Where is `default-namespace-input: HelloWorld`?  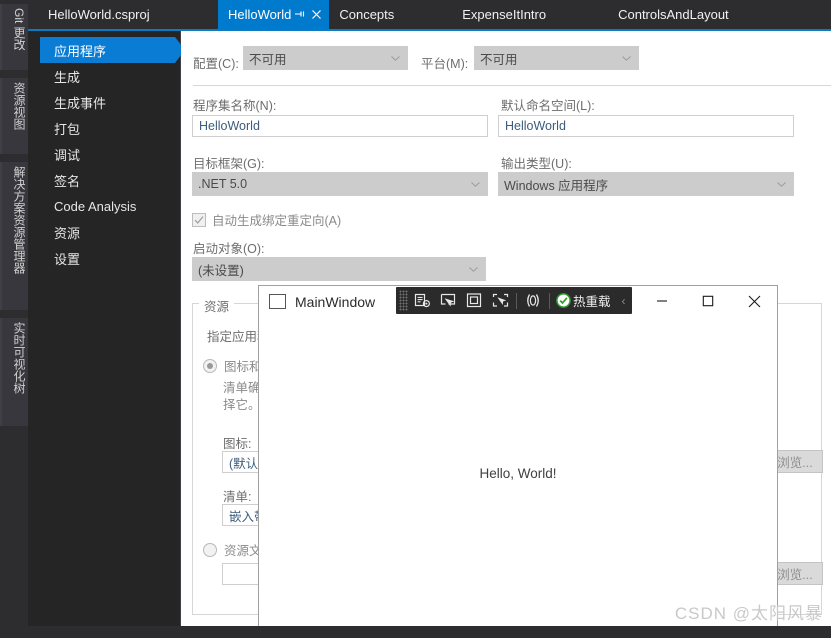 default-namespace-input: HelloWorld is located at coordinates (646, 126).